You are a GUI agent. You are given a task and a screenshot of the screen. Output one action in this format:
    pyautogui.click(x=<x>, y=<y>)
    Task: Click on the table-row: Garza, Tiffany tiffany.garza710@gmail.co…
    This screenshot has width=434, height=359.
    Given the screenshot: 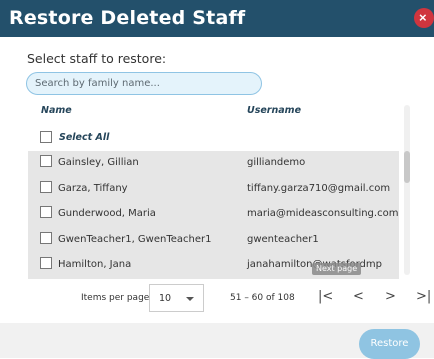 What is the action you would take?
    pyautogui.click(x=213, y=190)
    